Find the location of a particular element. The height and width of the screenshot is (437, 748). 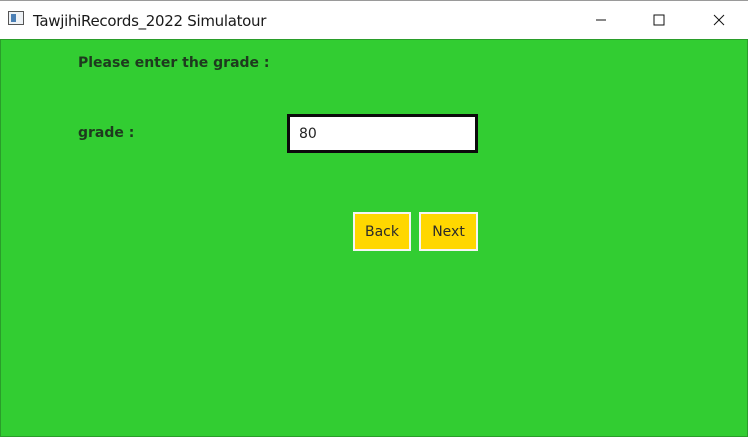

title-bar: TawjihiRecords_2022 Simulatour is located at coordinates (374, 19).